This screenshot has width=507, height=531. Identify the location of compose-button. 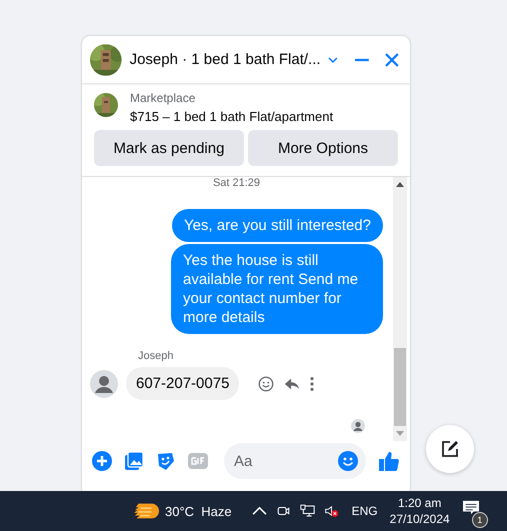
(450, 449).